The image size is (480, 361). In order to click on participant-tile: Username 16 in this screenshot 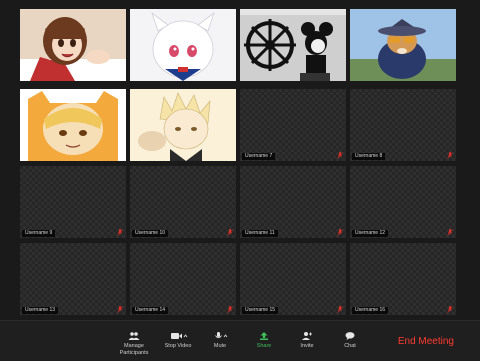, I will do `click(403, 279)`.